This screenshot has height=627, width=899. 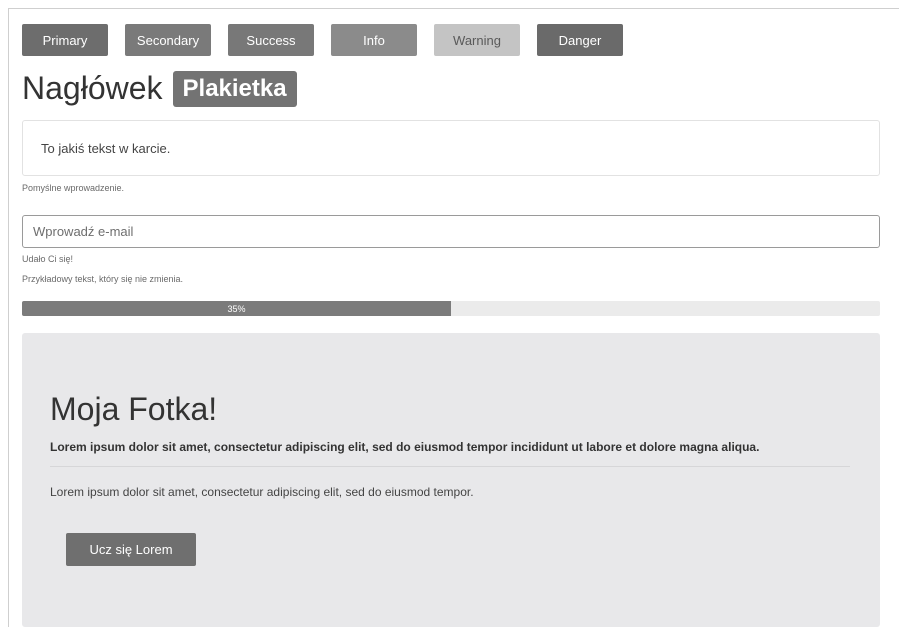 I want to click on secondary-button: Secondary, so click(x=168, y=40).